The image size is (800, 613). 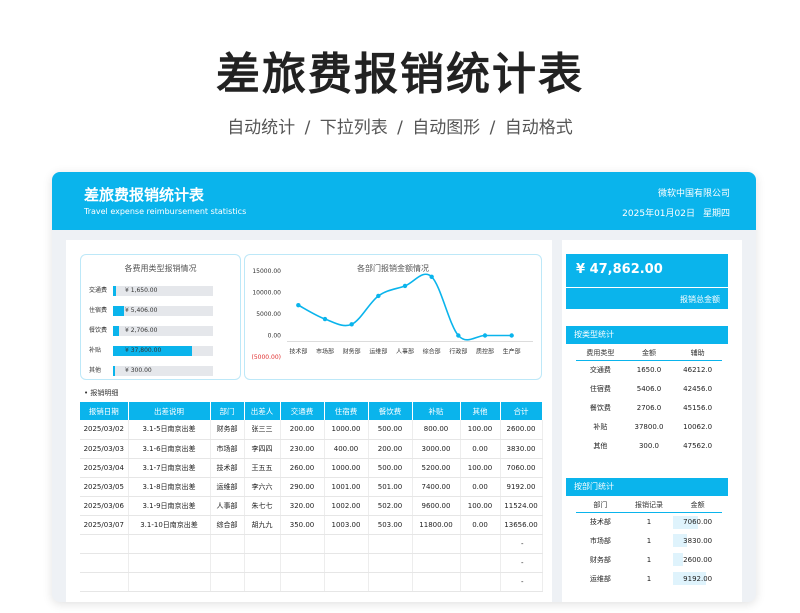 I want to click on table-cell: 2025/03/04, so click(x=104, y=468).